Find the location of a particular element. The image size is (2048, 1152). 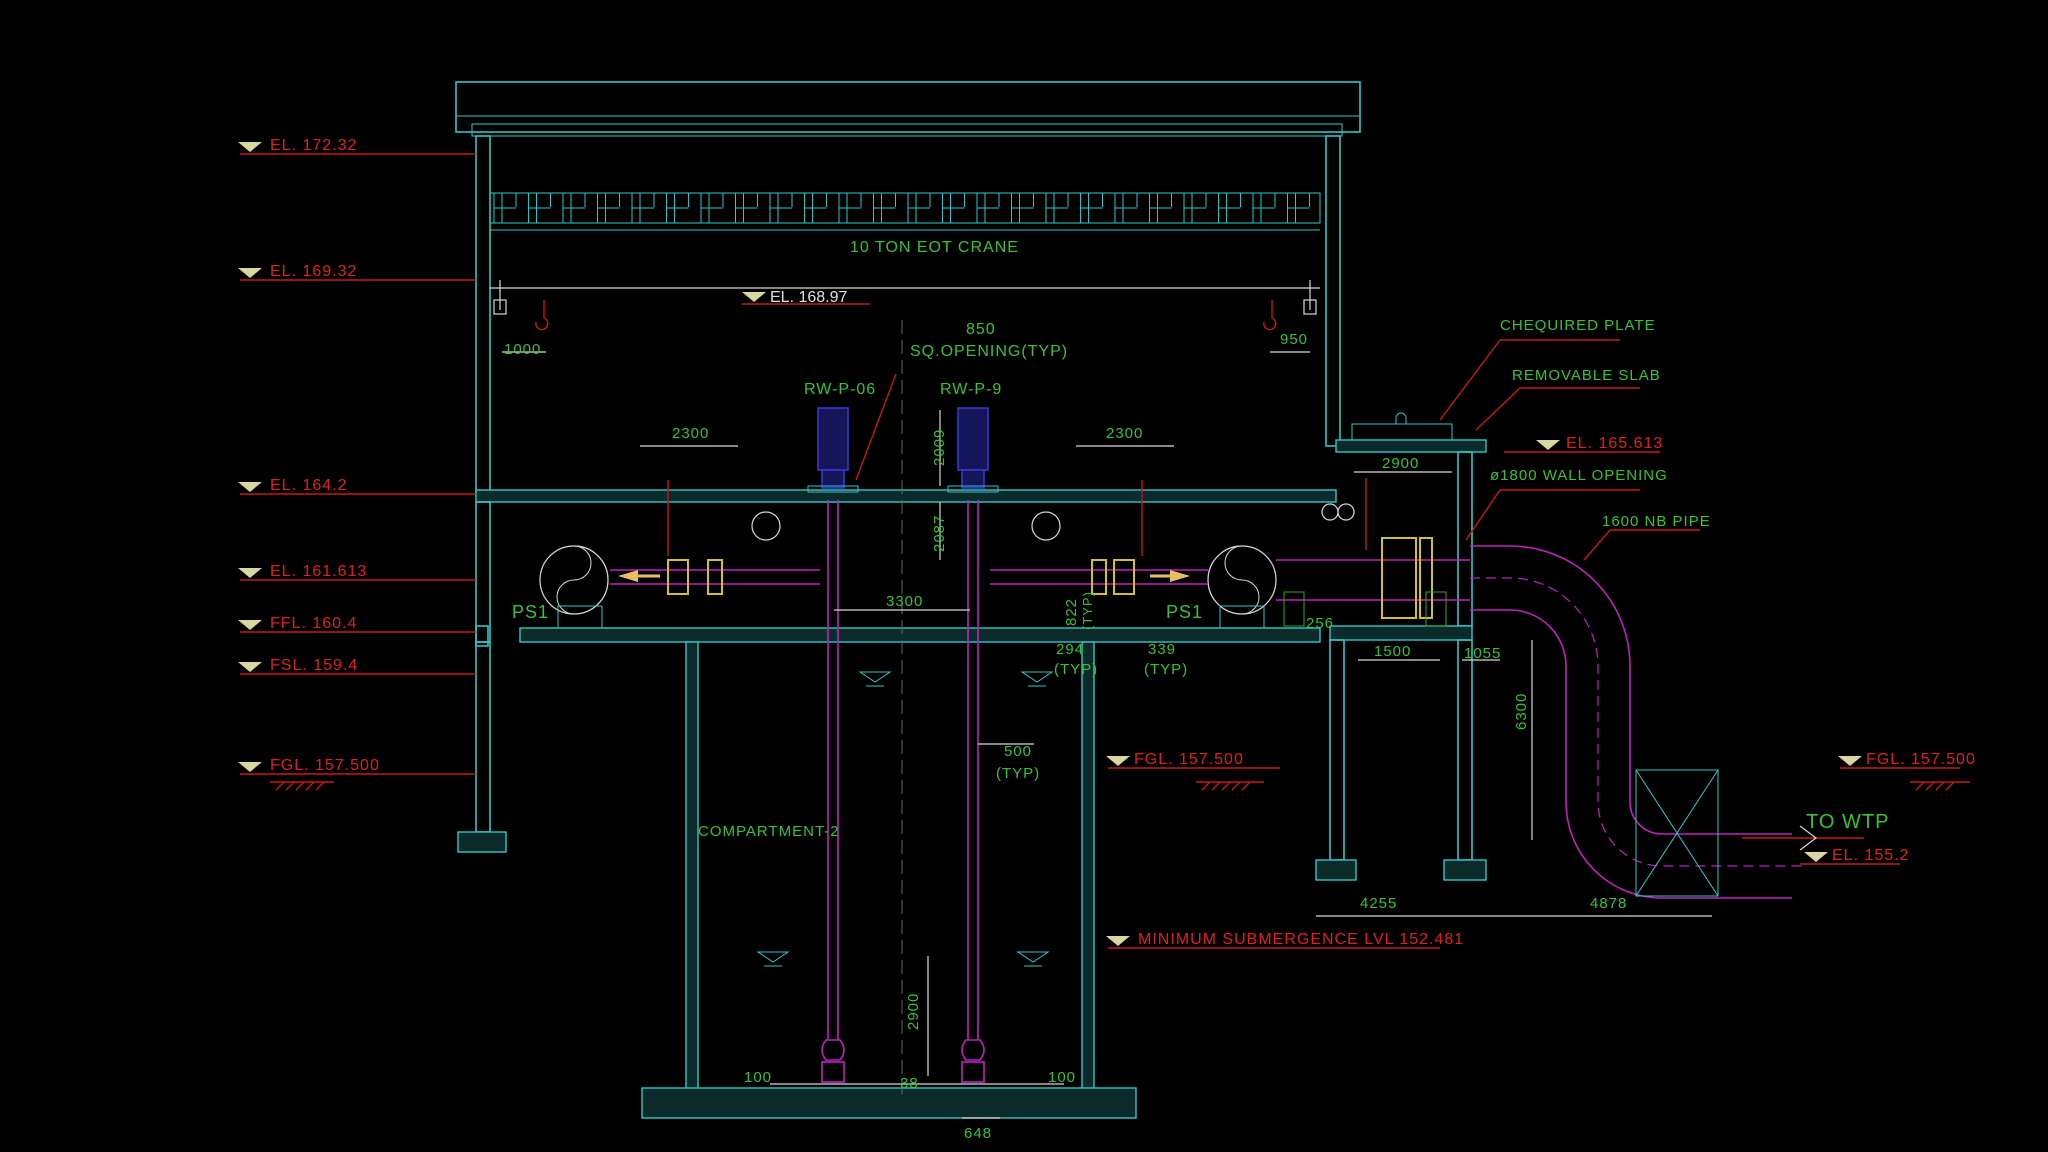

callout-compartment: COMPARTMENT-2 is located at coordinates (769, 831).